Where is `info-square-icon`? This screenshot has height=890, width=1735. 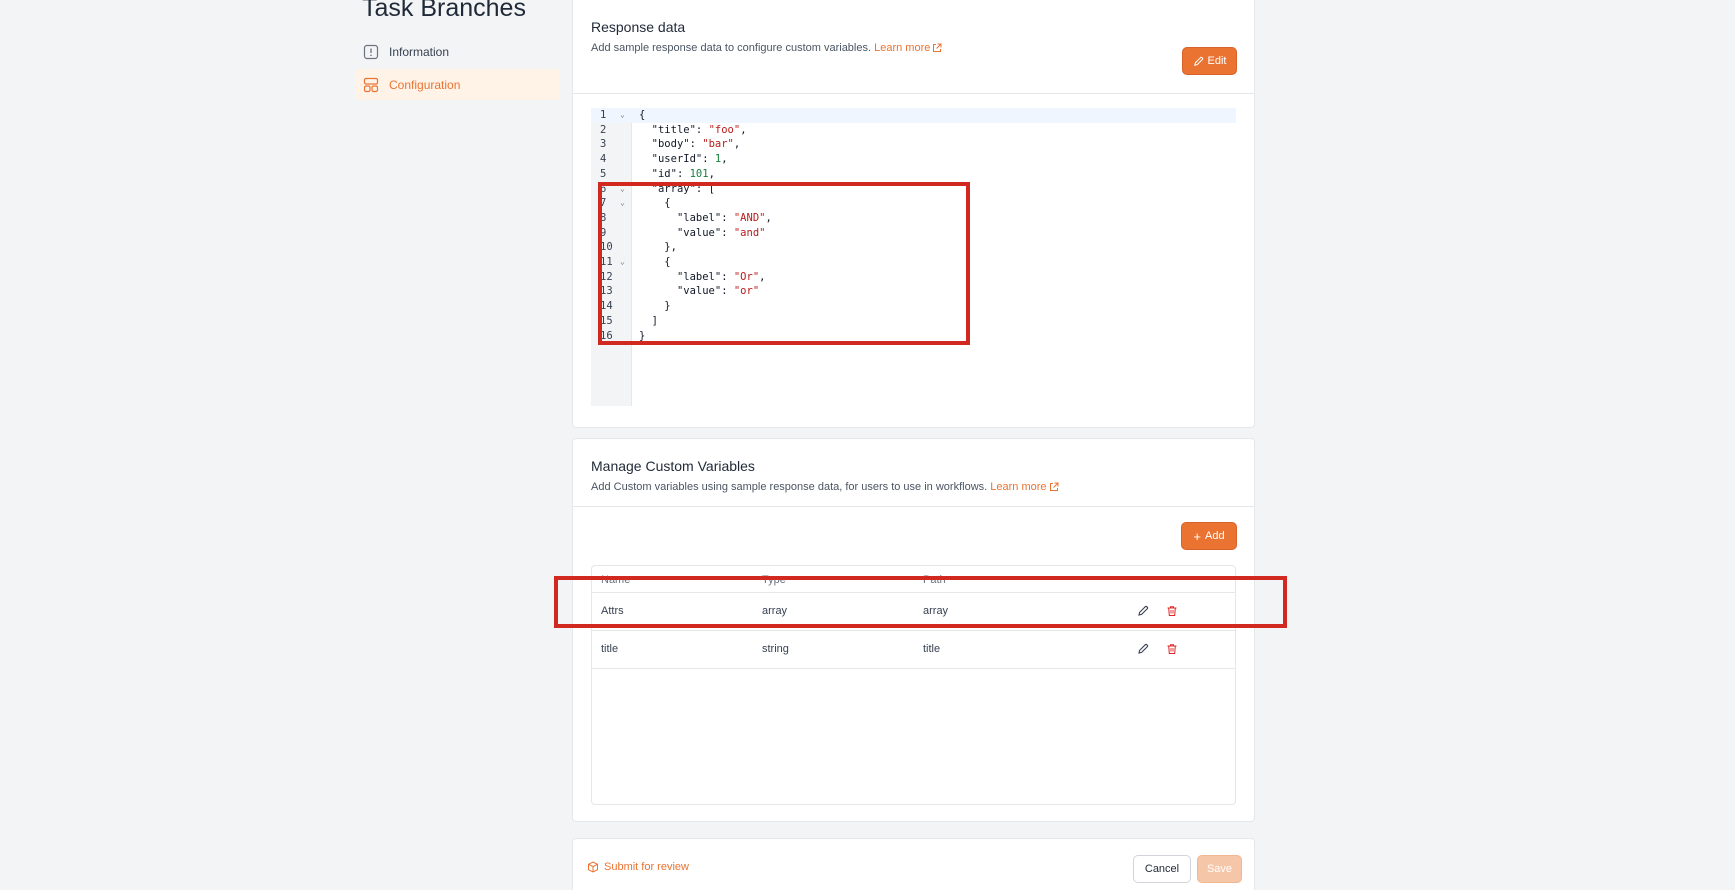
info-square-icon is located at coordinates (371, 52).